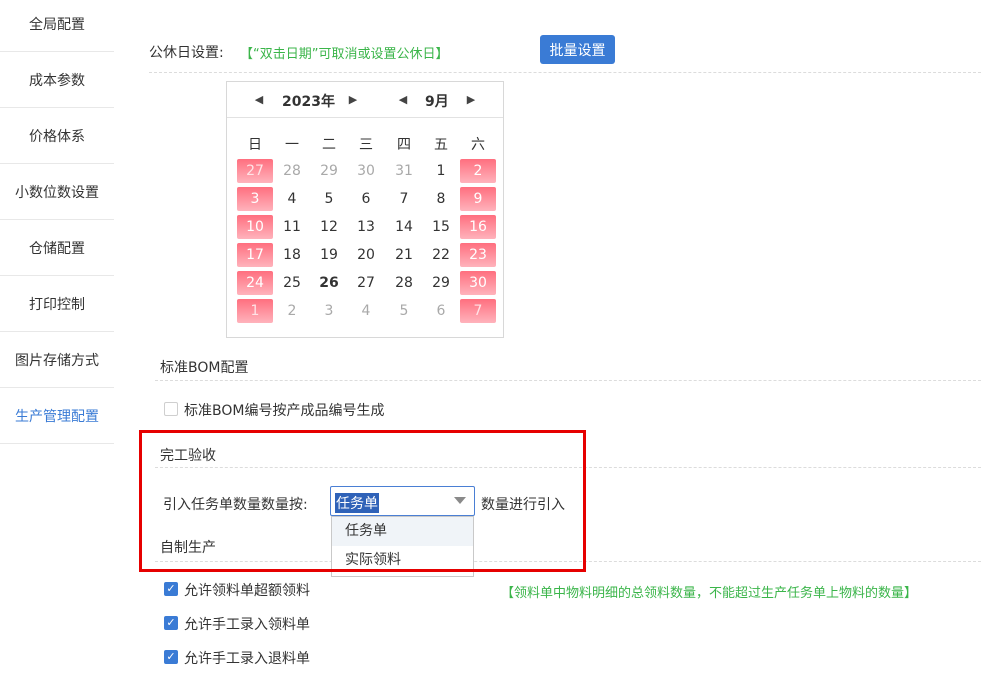 Image resolution: width=981 pixels, height=678 pixels. I want to click on sidebar-item-label: 生产管理配置, so click(57, 416).